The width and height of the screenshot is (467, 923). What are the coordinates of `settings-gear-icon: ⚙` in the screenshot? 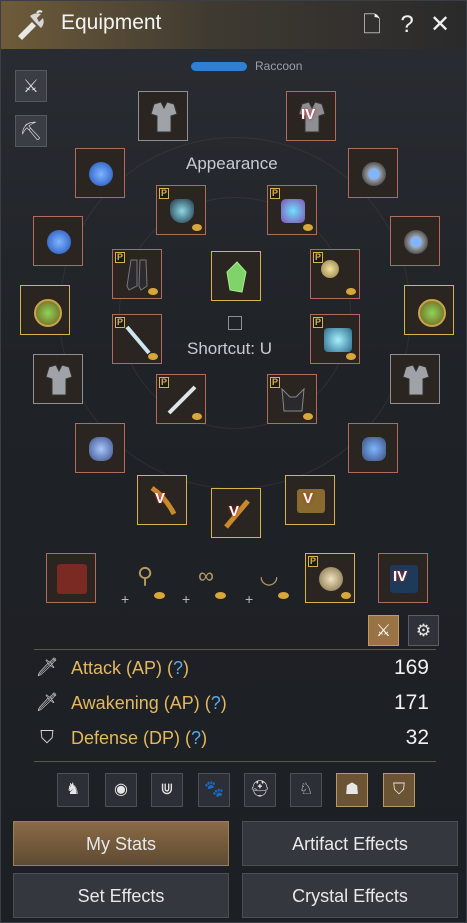 It's located at (423, 630).